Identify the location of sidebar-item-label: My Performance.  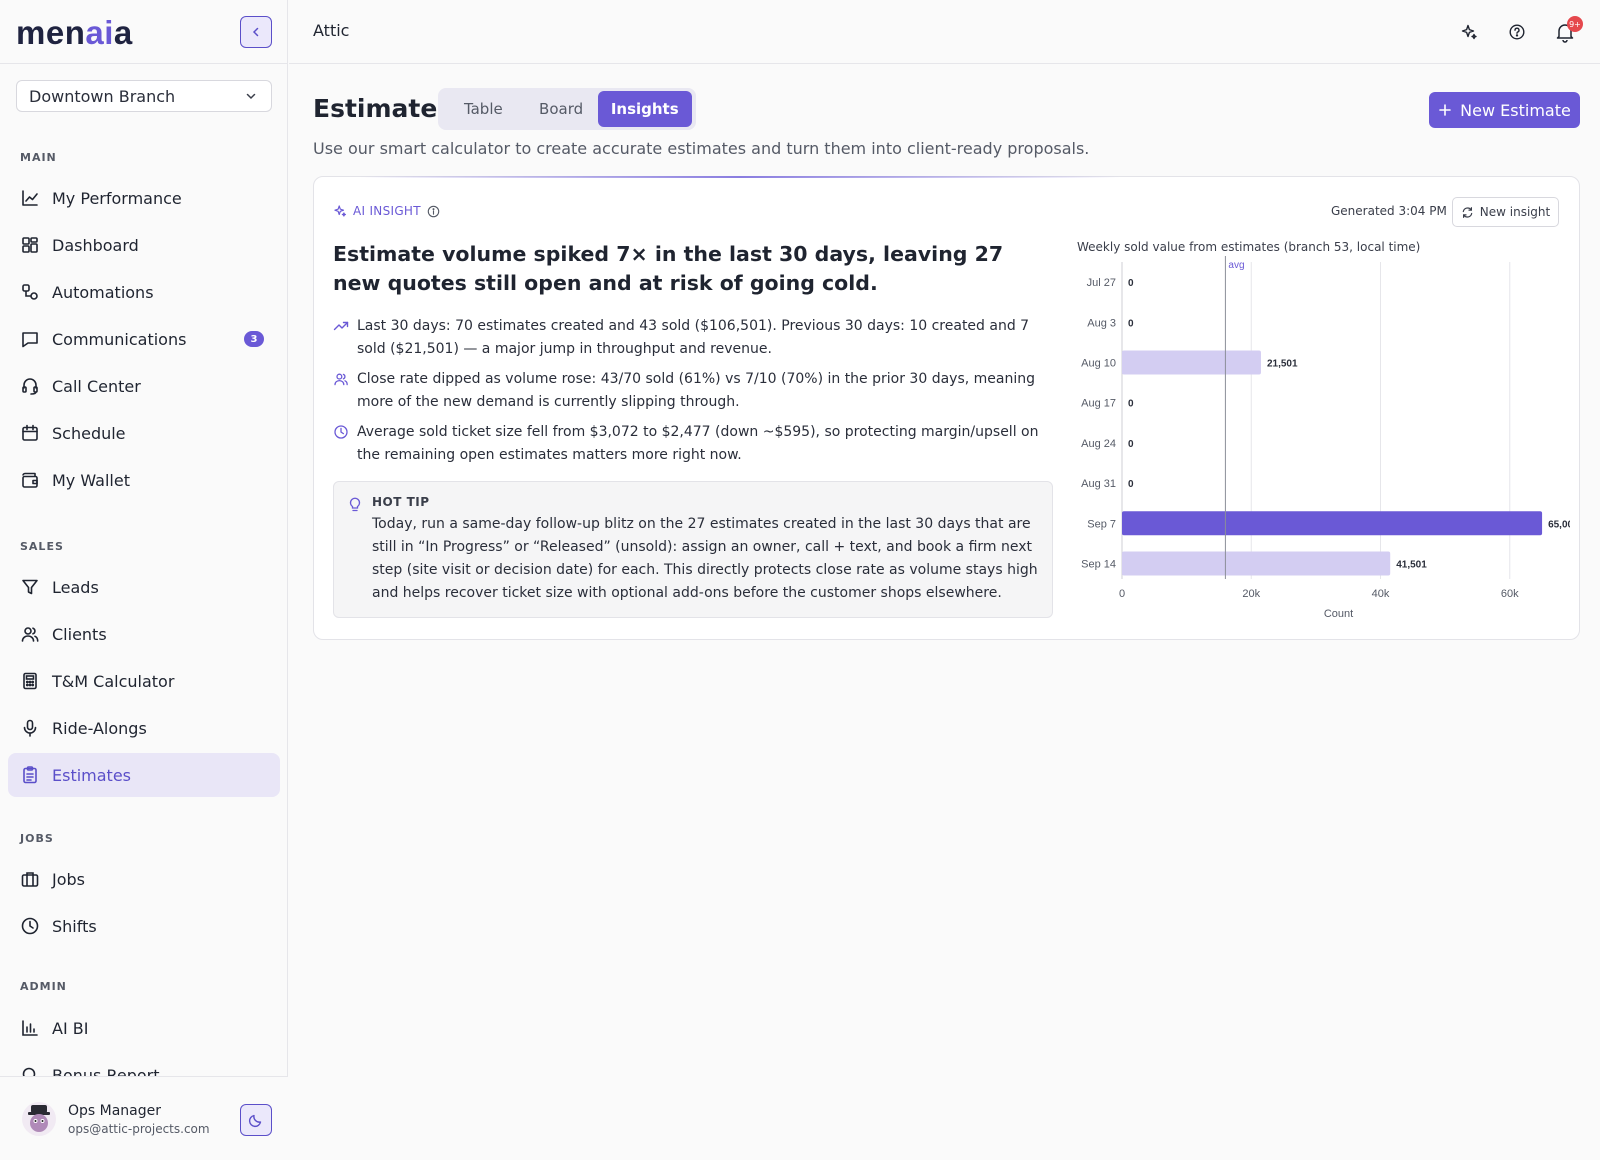
(117, 198).